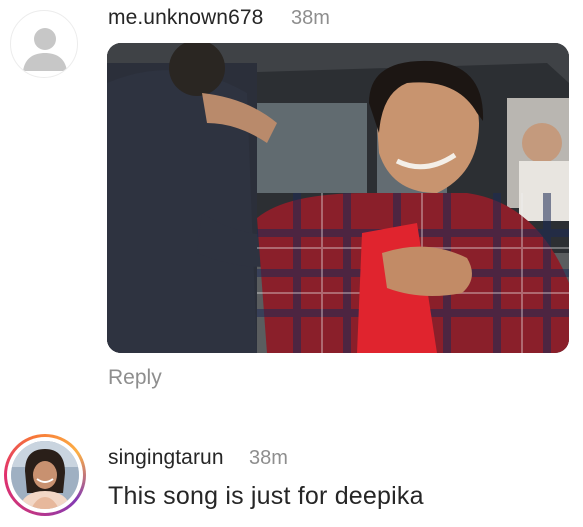  What do you see at coordinates (185, 18) in the screenshot?
I see `comment-username: me.unknown678` at bounding box center [185, 18].